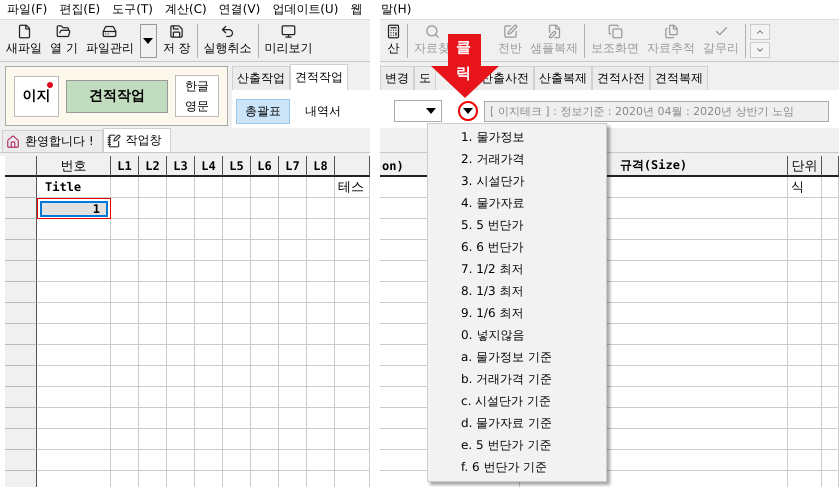 This screenshot has width=839, height=487. I want to click on tab: 산출작업, so click(261, 78).